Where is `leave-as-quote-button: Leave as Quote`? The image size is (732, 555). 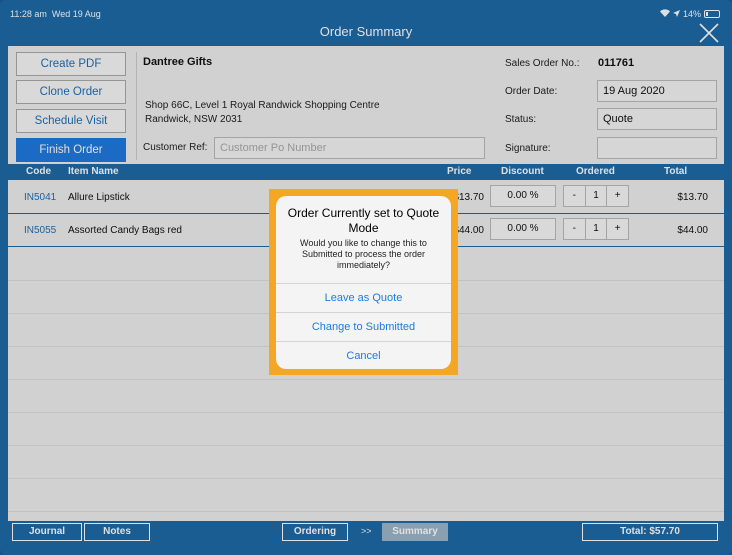
leave-as-quote-button: Leave as Quote is located at coordinates (363, 297).